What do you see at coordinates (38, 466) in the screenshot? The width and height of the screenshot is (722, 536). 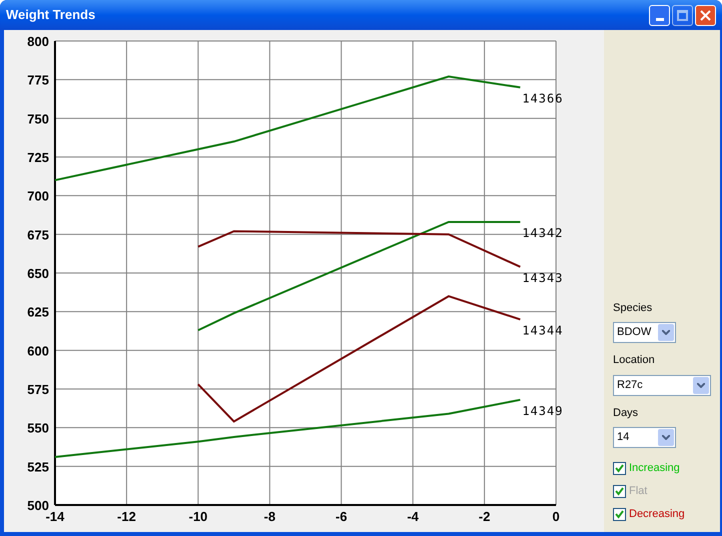 I see `y-tick-label: 525` at bounding box center [38, 466].